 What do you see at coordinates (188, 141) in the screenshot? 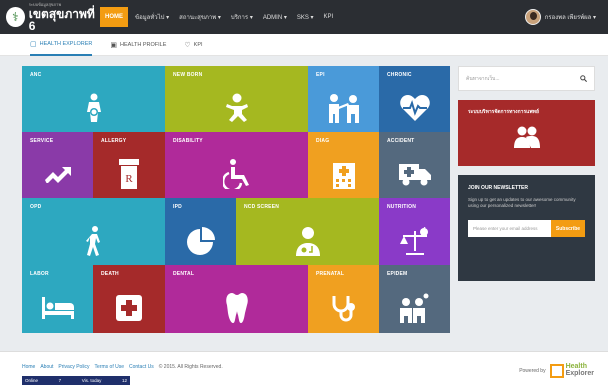
I see `tile-label: DISABILITY` at bounding box center [188, 141].